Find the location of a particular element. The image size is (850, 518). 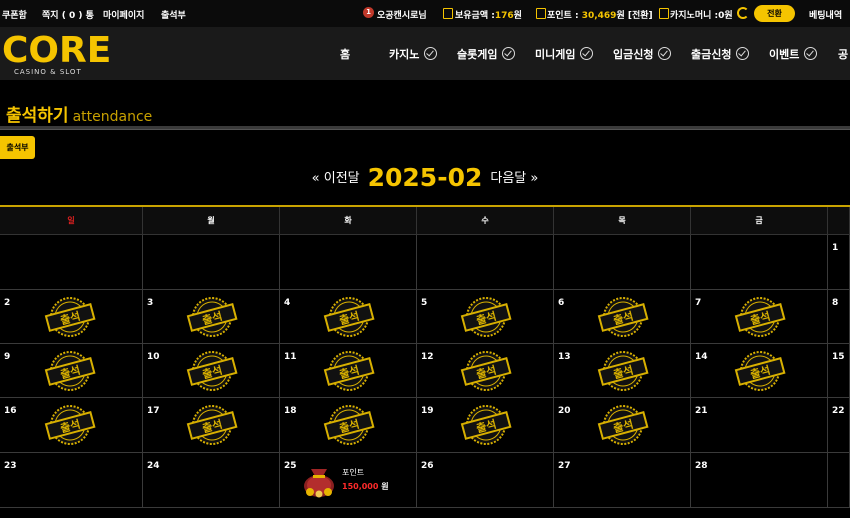

weekday-header: 화 is located at coordinates (348, 221).